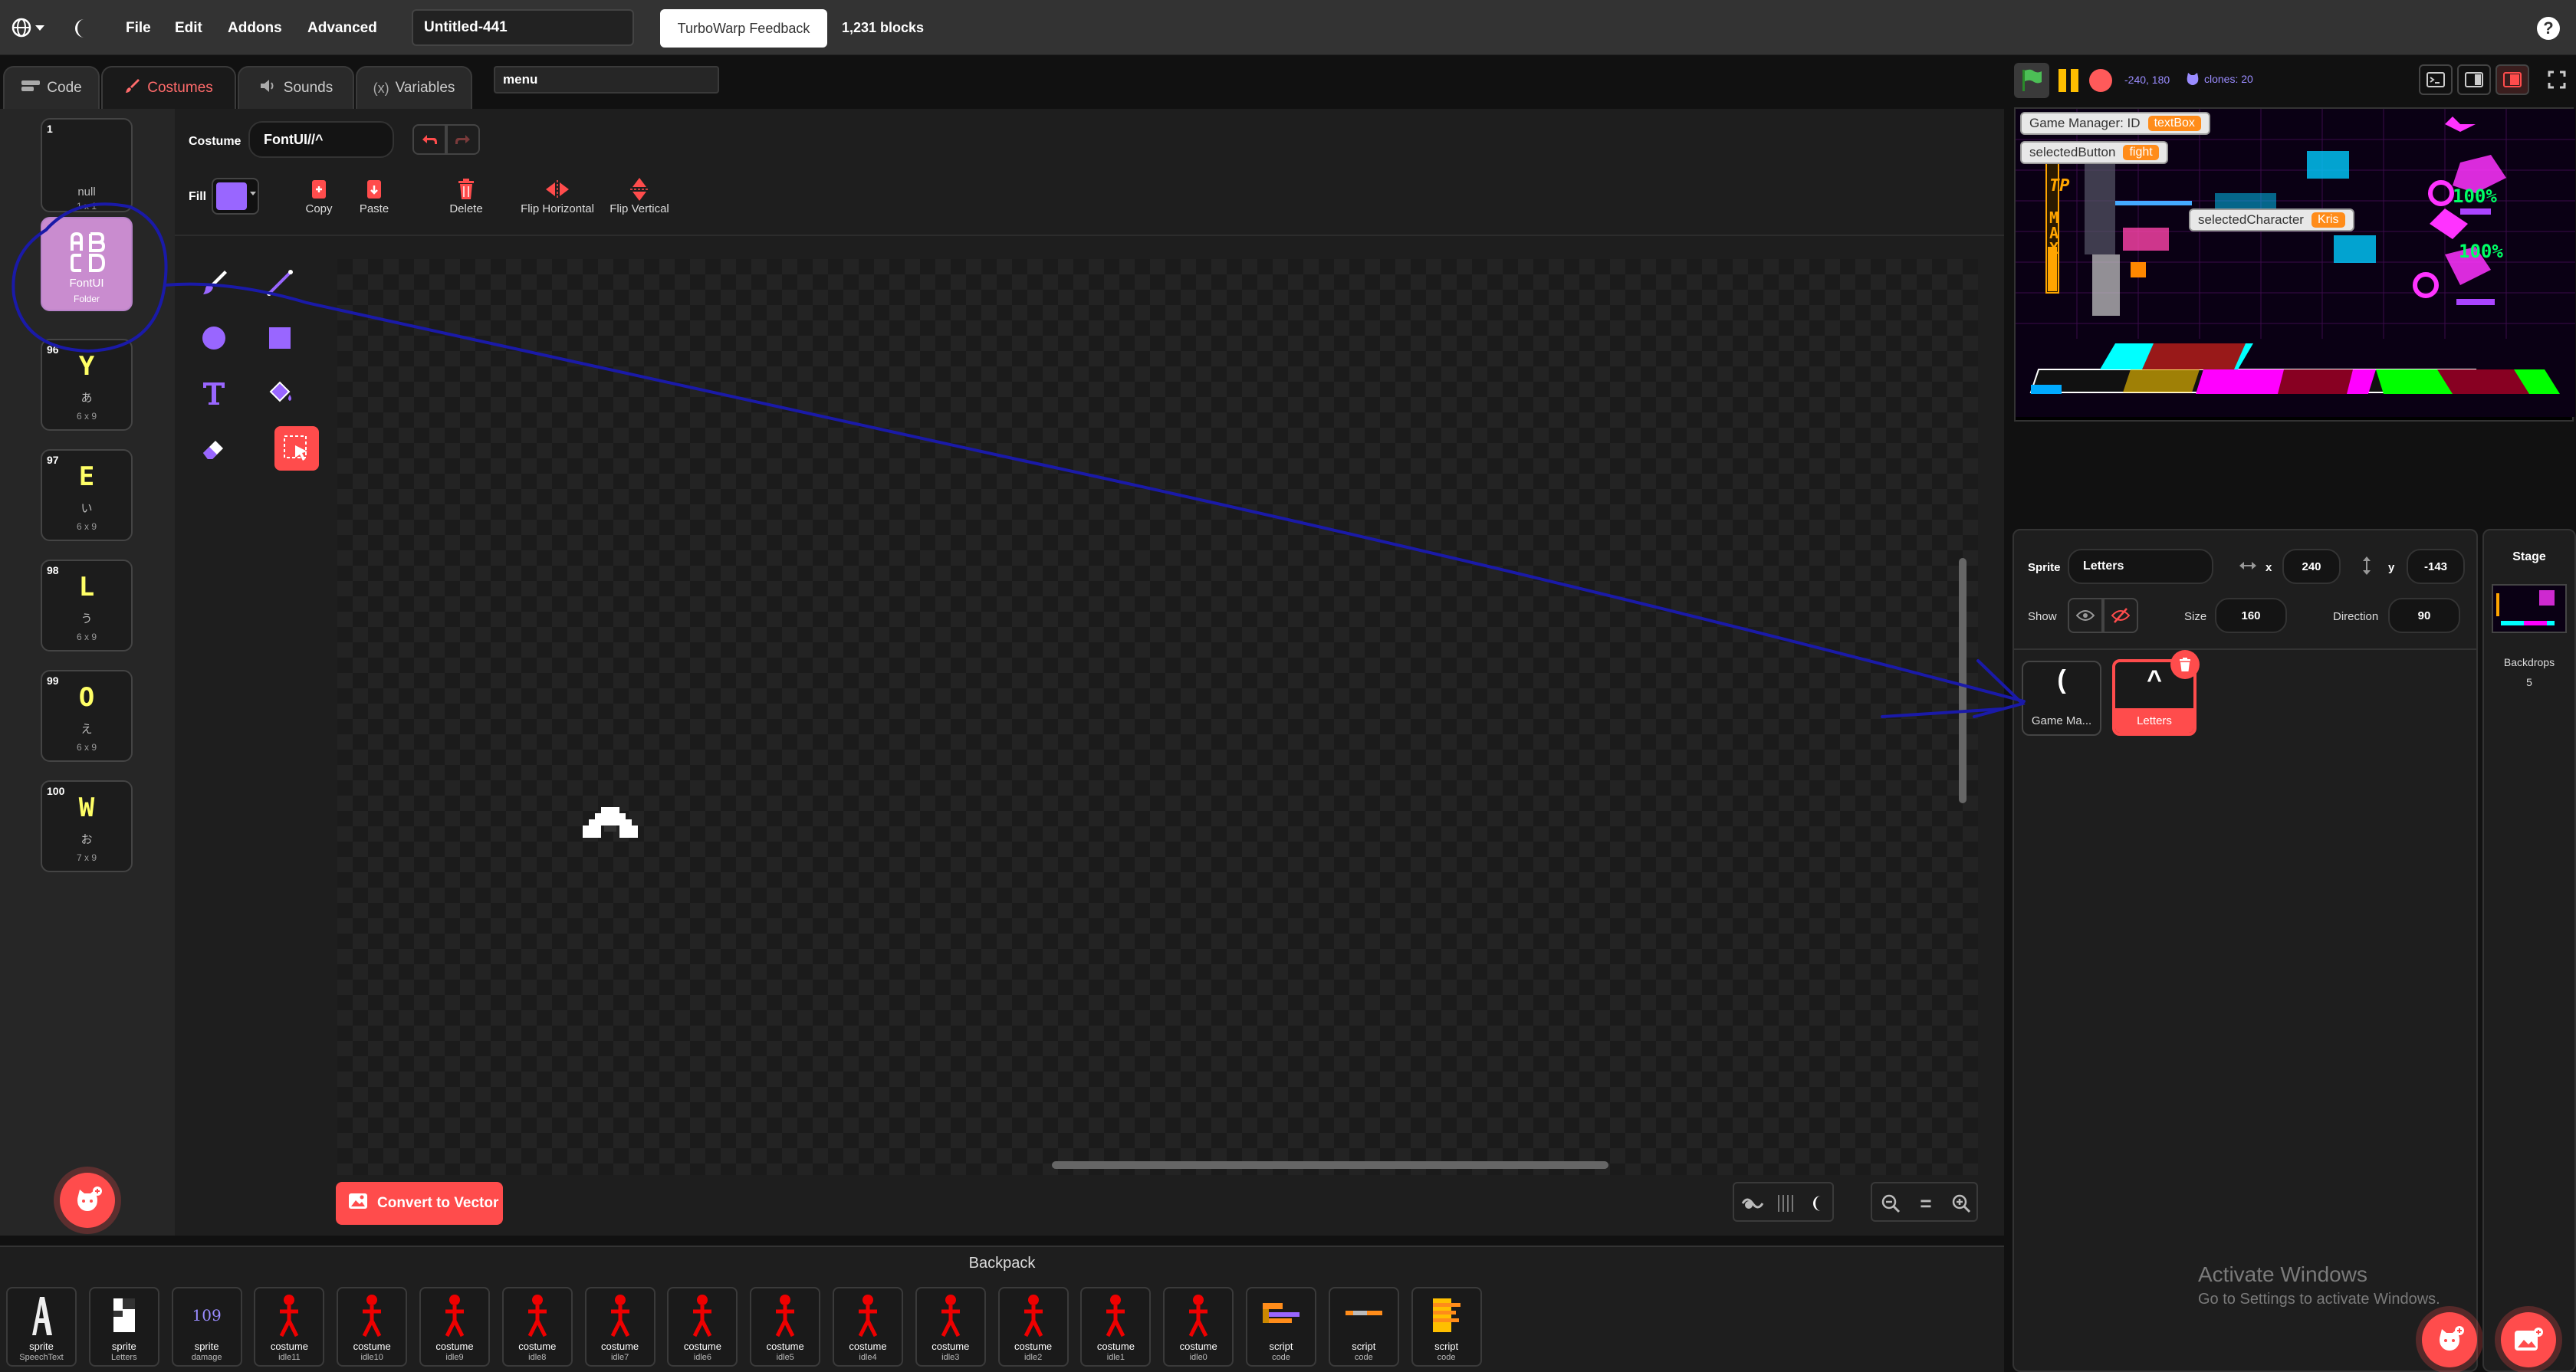 The width and height of the screenshot is (2576, 1372). Describe the element at coordinates (87, 826) in the screenshot. I see `costume-tile: 100 W お 7 x 9` at that location.